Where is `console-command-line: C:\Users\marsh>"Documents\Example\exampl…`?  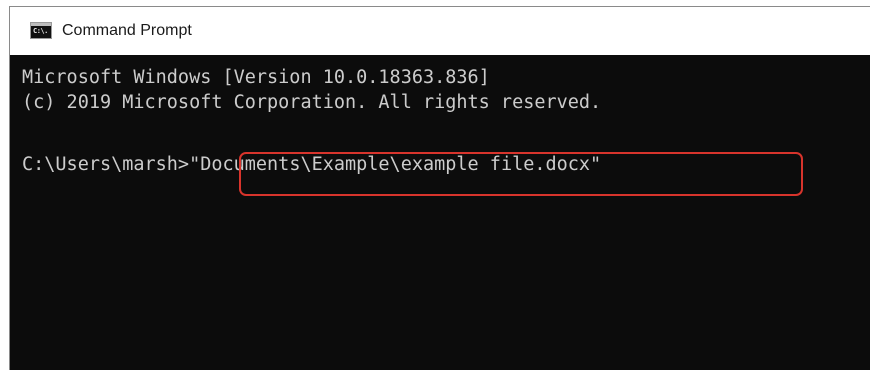
console-command-line: C:\Users\marsh>"Documents\Example\exampl… is located at coordinates (311, 164).